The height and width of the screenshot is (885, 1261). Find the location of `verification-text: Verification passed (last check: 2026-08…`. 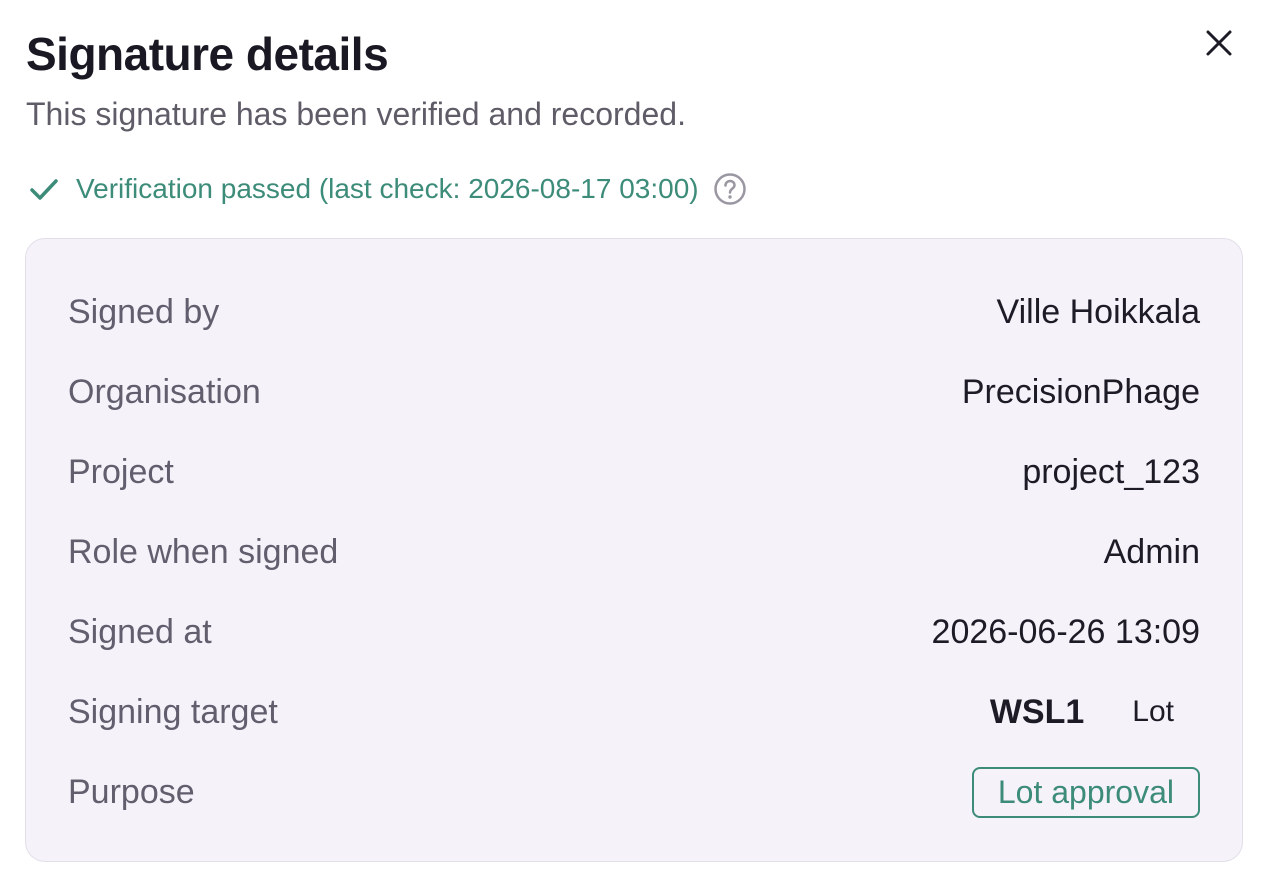

verification-text: Verification passed (last check: 2026-08… is located at coordinates (387, 188).